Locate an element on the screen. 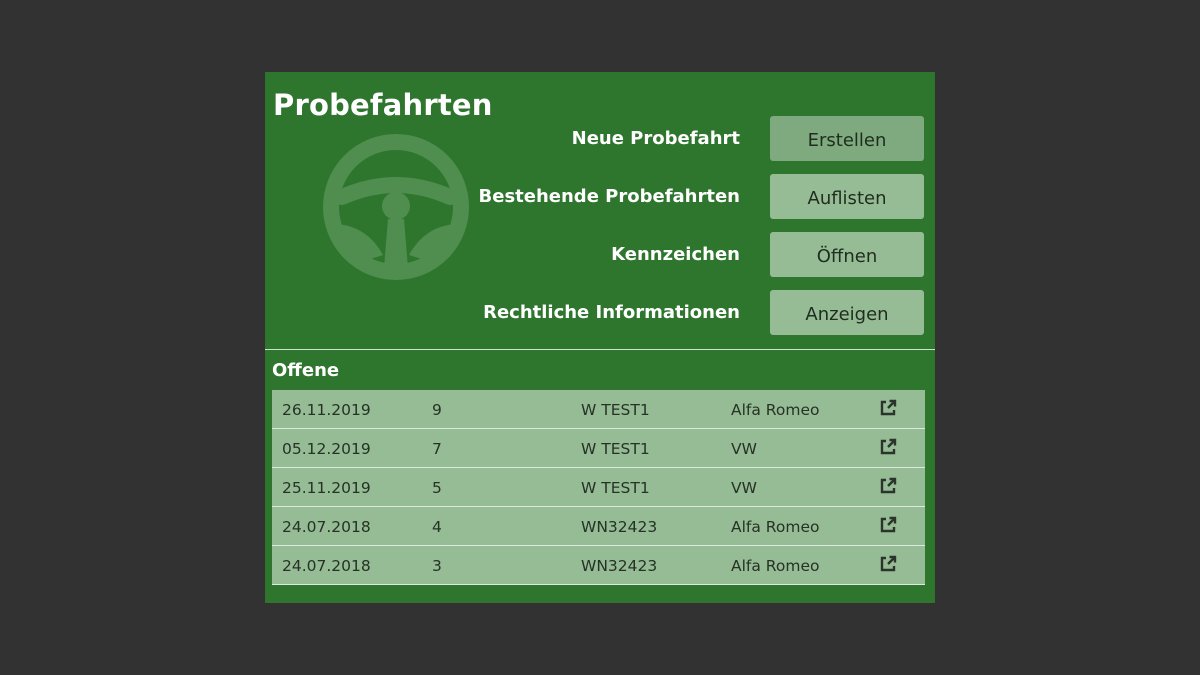 This screenshot has height=675, width=1200. legal-information-row: Rechtliche Informationen Anzeigen is located at coordinates (695, 313).